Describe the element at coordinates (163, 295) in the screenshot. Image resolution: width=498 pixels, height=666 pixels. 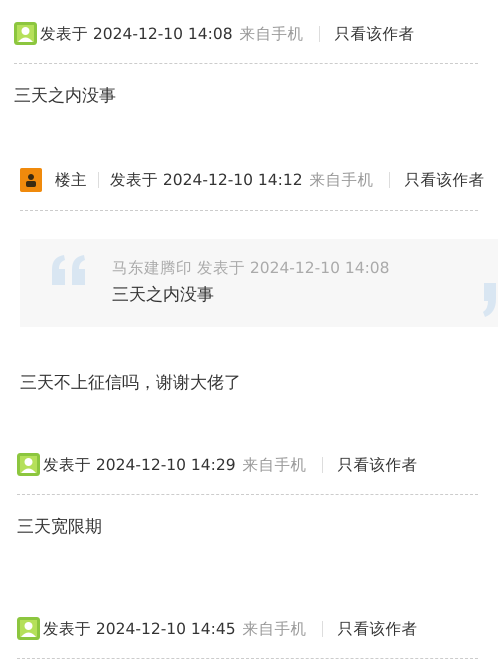
I see `quote-text: 三天之内没事` at that location.